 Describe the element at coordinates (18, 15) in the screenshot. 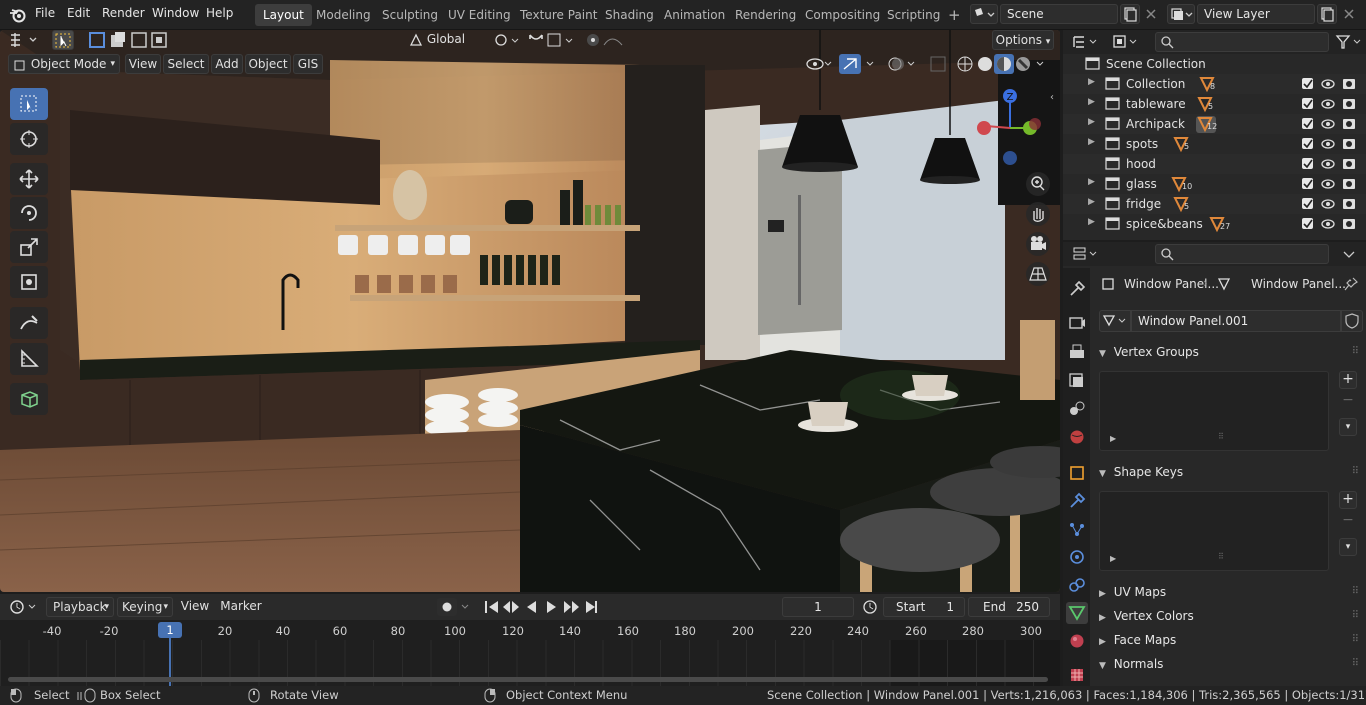

I see `blender-logo-icon` at that location.